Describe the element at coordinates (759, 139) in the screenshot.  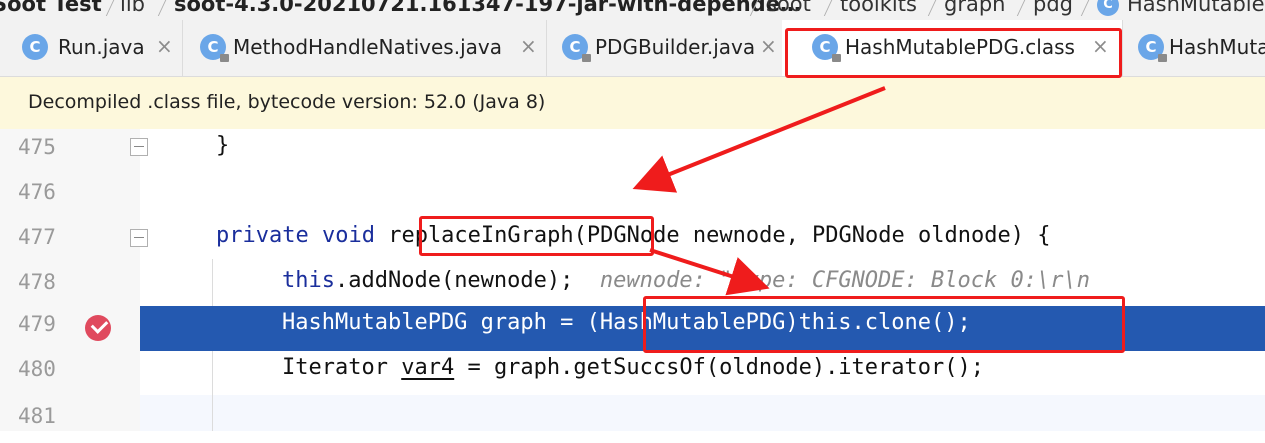
I see `arrow-tab-to-code` at that location.